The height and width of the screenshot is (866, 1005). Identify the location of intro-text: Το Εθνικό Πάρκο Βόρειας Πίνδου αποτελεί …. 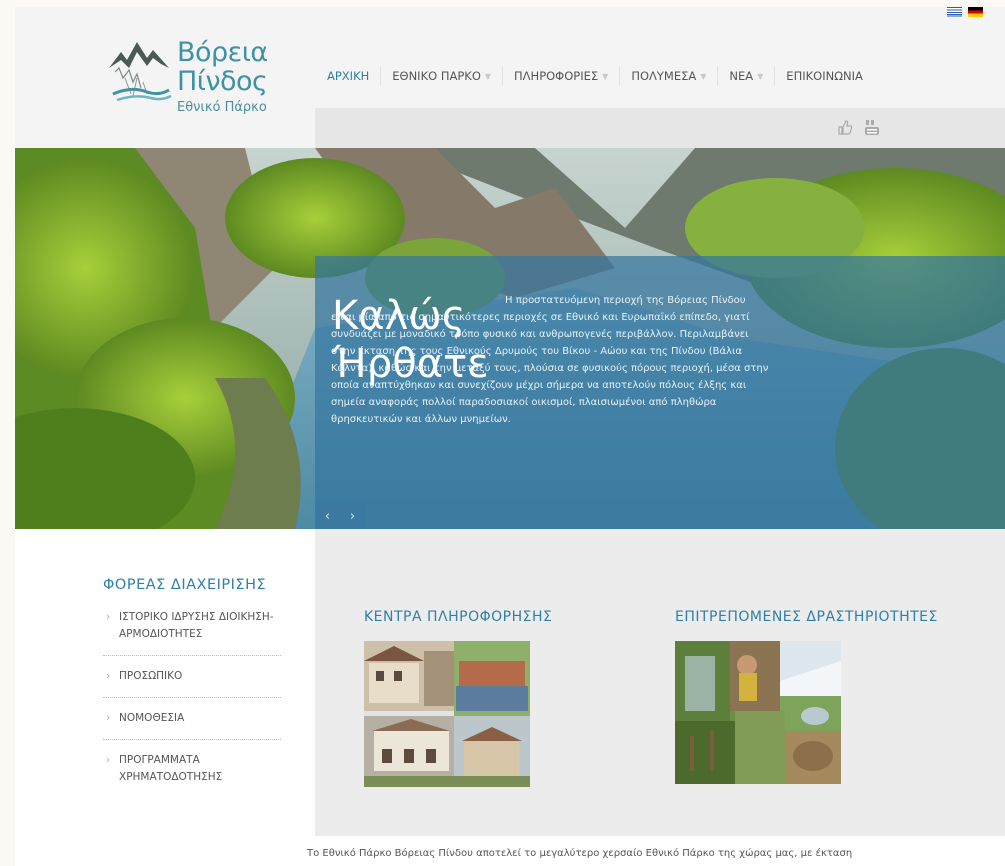
(580, 853).